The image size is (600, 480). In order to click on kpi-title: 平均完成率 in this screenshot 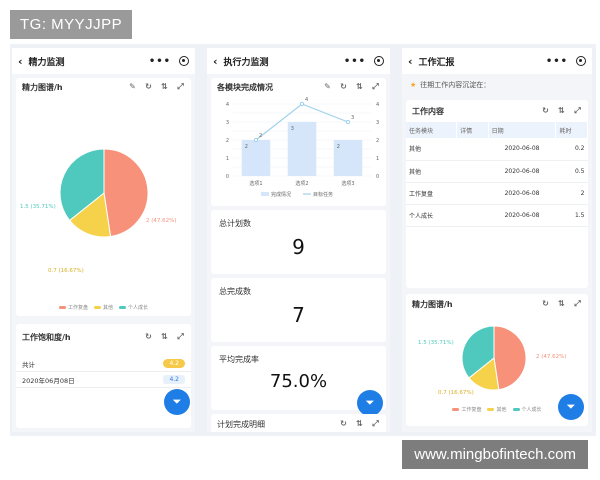, I will do `click(239, 359)`.